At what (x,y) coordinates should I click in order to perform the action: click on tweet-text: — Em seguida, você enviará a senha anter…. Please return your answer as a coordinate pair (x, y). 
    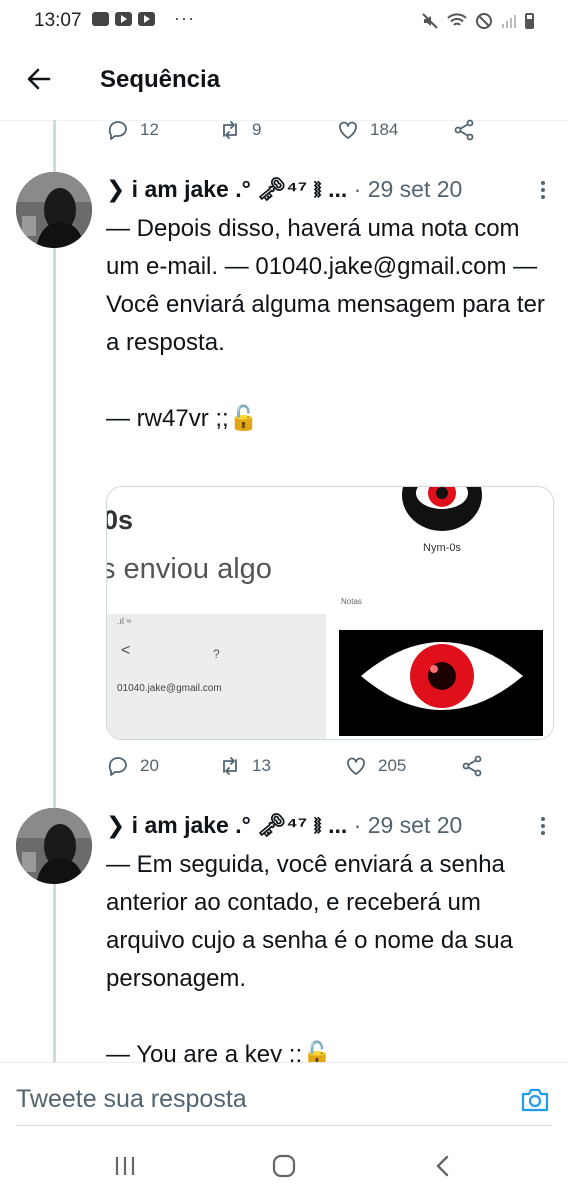
    Looking at the image, I should click on (326, 954).